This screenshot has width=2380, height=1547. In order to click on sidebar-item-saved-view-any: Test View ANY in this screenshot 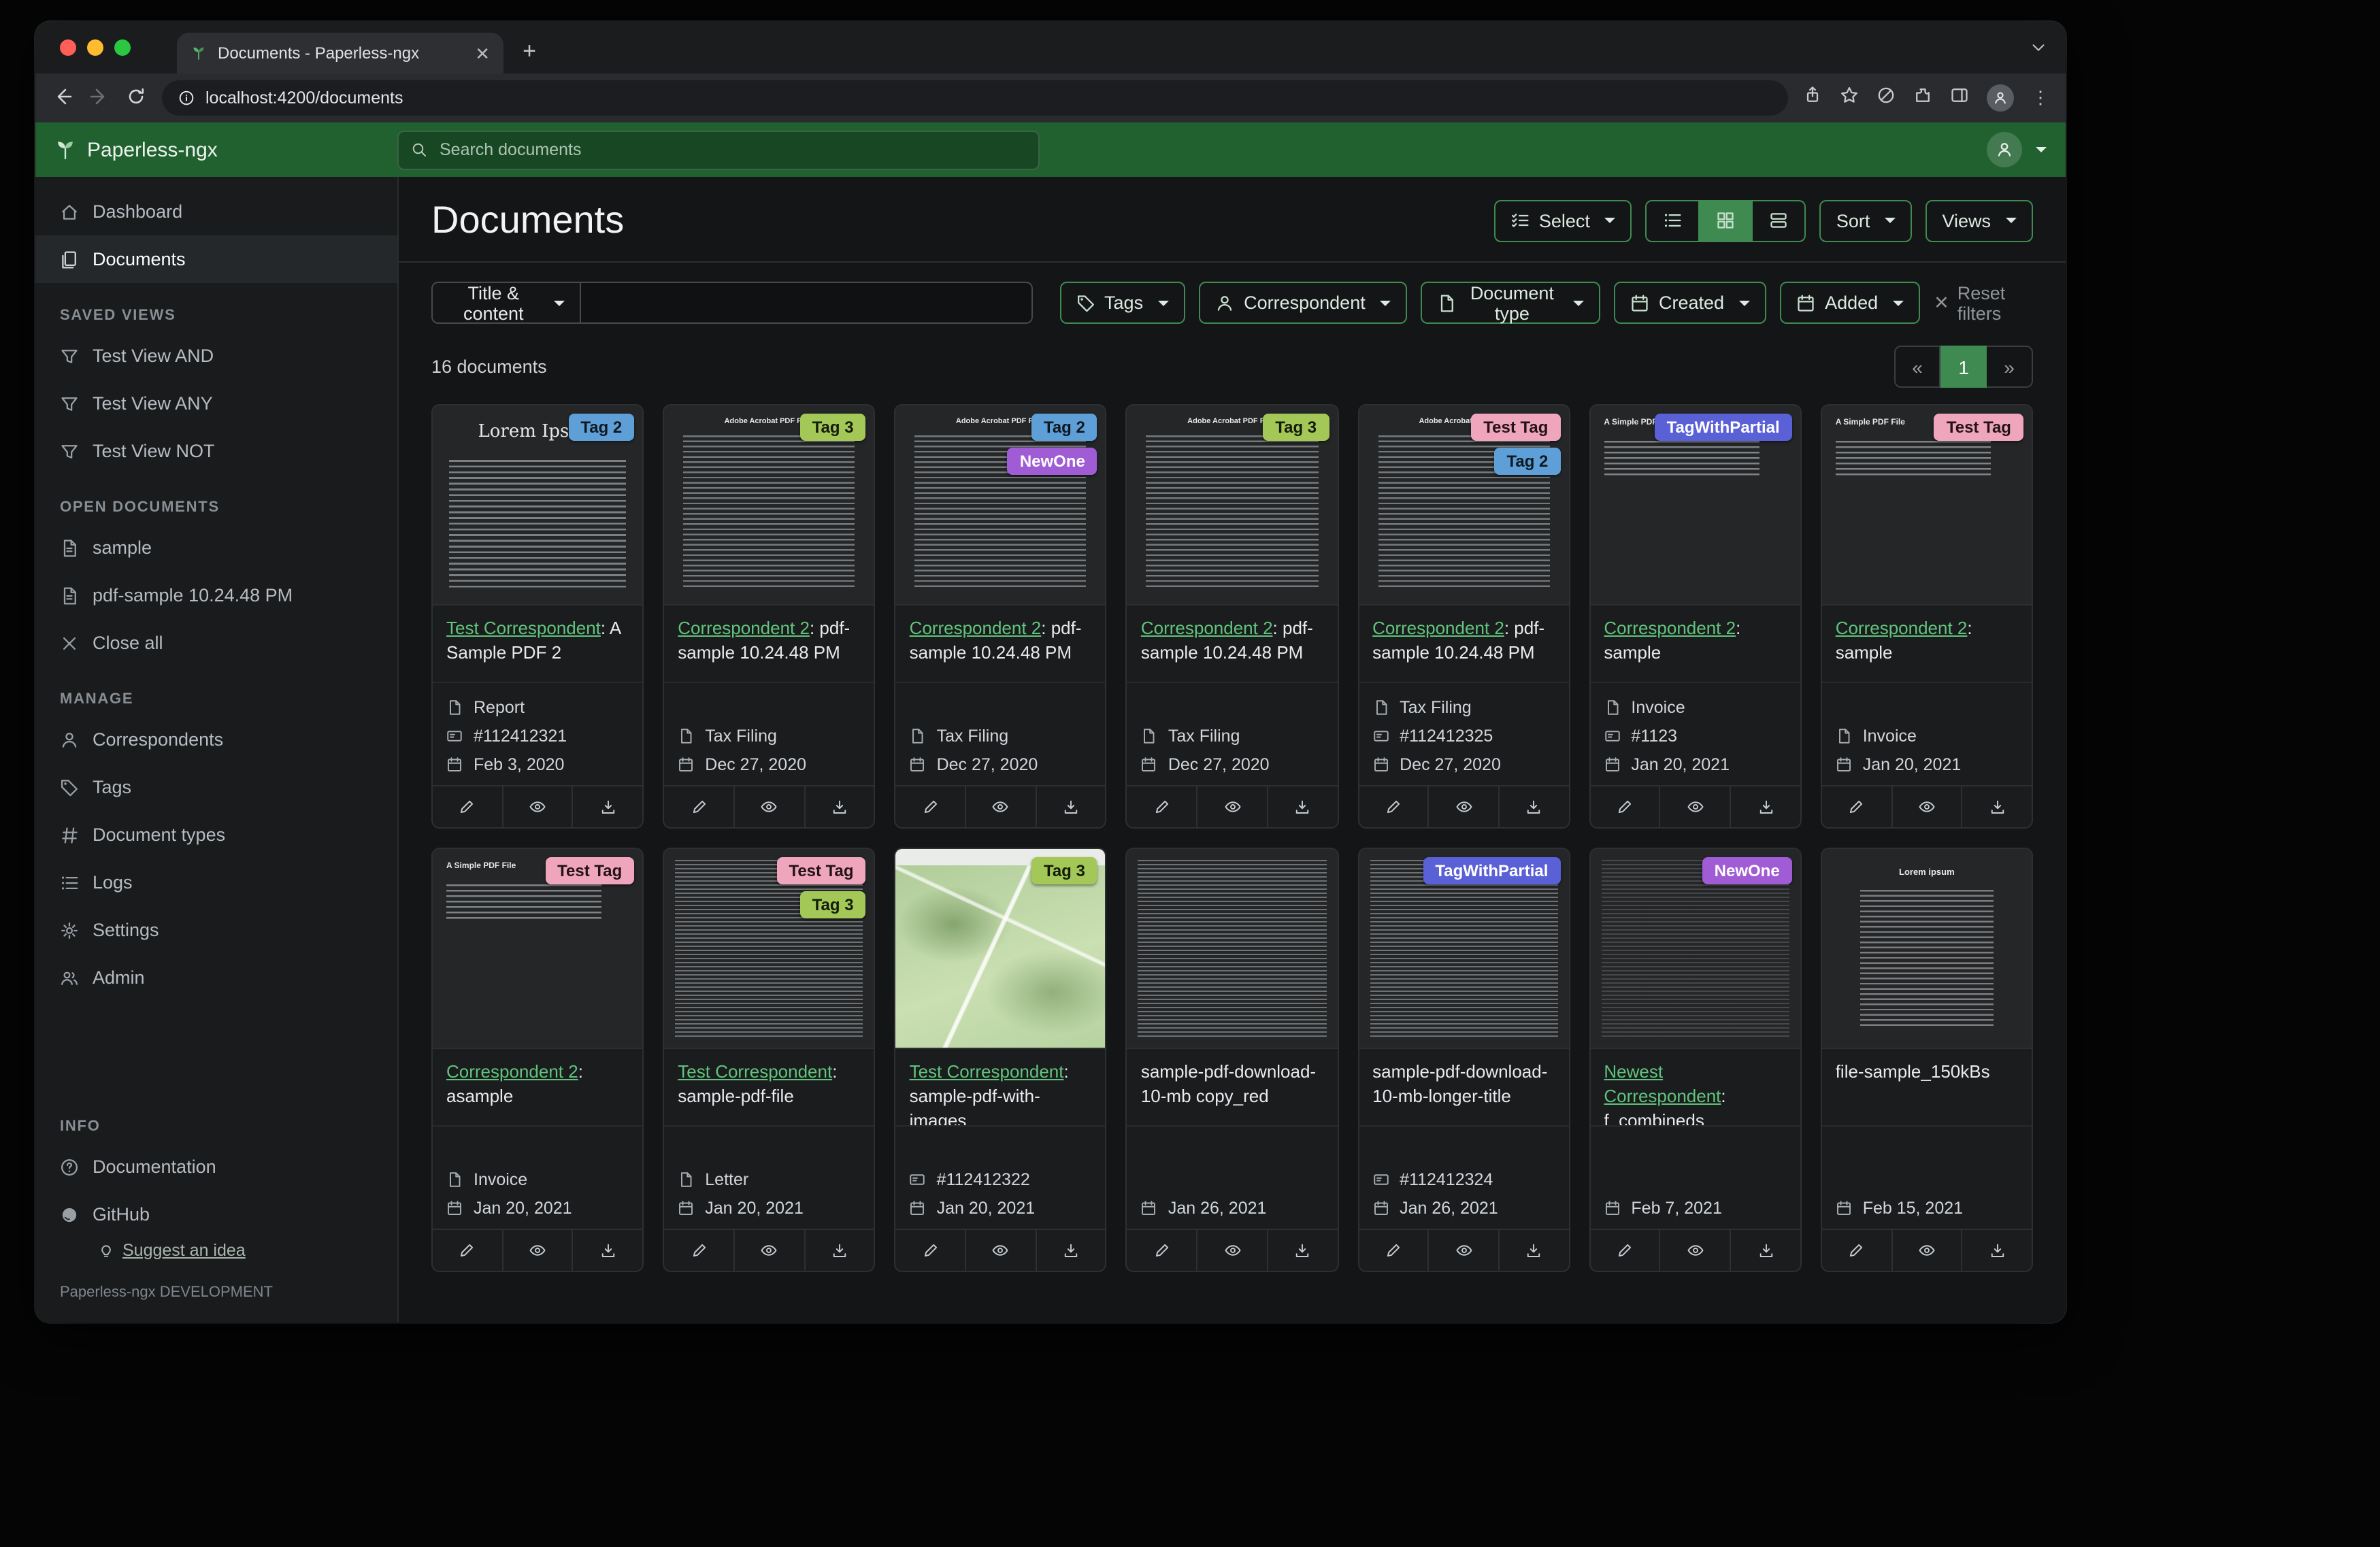, I will do `click(216, 404)`.